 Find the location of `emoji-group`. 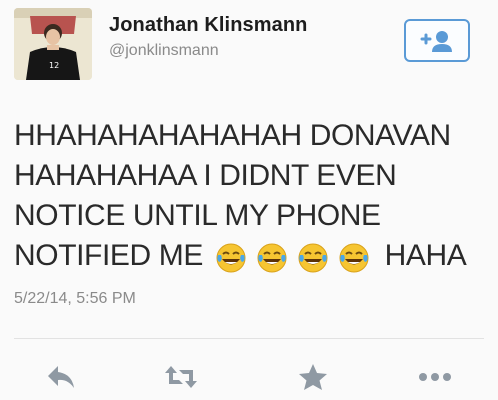

emoji-group is located at coordinates (293, 257).